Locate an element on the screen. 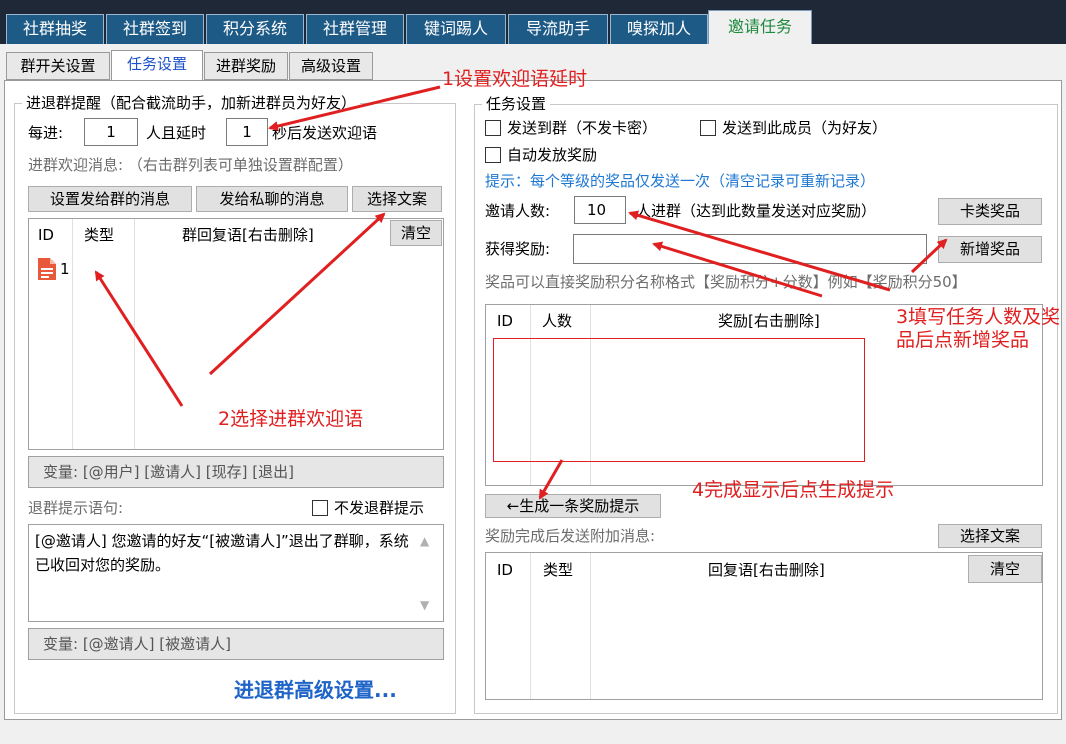  arrow-3a is located at coordinates (929, 256).